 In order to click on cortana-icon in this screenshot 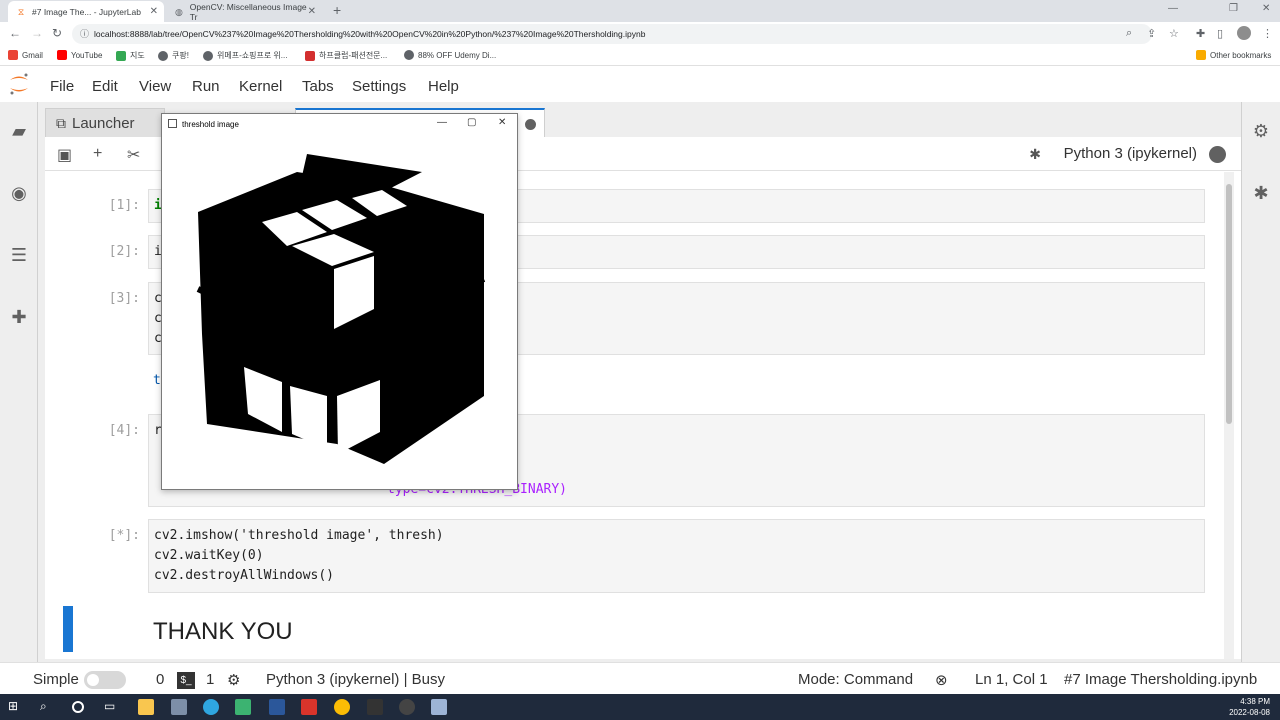, I will do `click(78, 707)`.